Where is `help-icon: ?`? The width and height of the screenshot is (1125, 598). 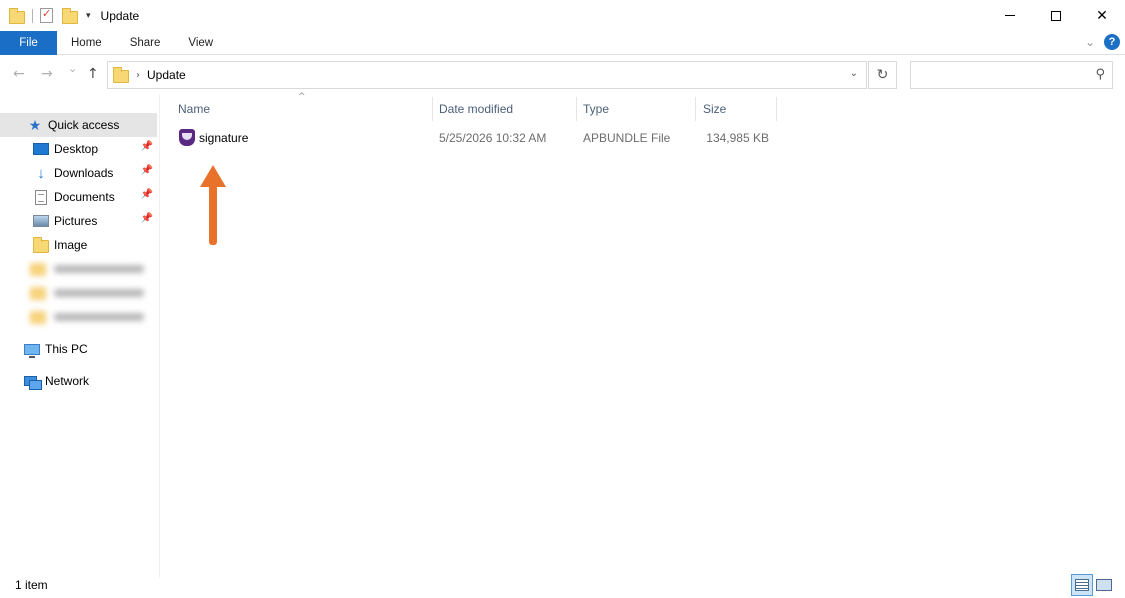
help-icon: ? is located at coordinates (1112, 42).